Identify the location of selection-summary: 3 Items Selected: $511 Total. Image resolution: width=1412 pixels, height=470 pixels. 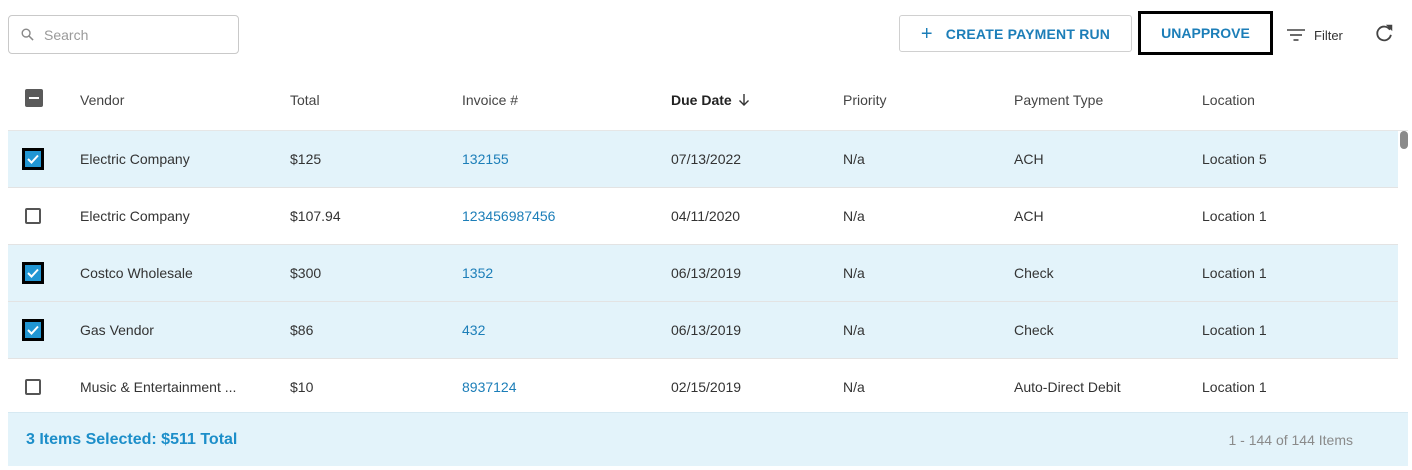
(132, 439).